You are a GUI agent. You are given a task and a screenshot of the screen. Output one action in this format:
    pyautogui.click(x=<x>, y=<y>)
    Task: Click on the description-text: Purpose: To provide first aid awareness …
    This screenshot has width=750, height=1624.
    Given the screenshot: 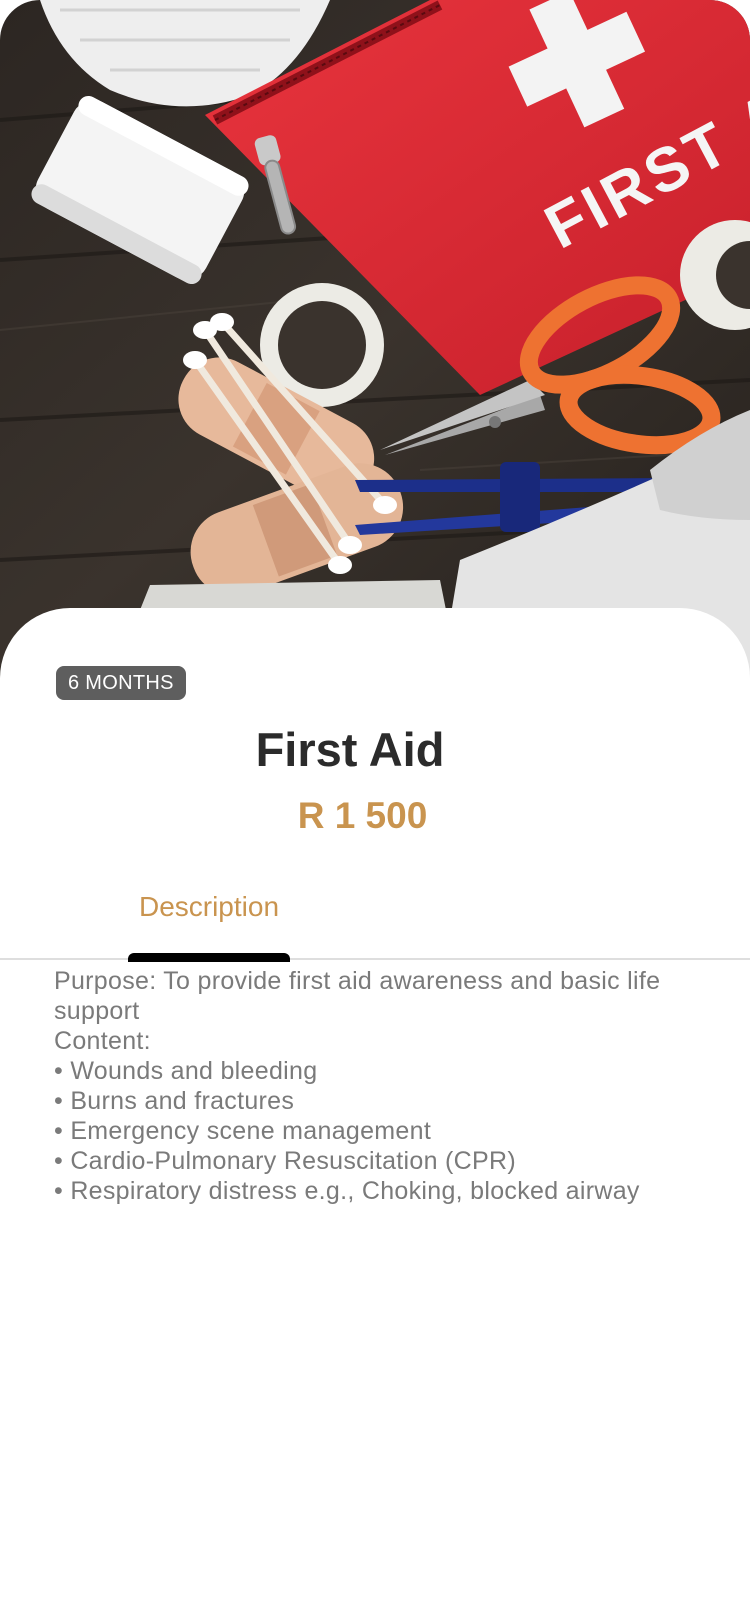 What is the action you would take?
    pyautogui.click(x=374, y=1086)
    